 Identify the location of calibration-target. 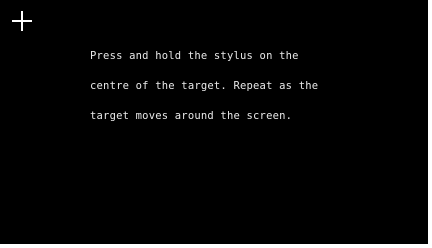
(22, 21).